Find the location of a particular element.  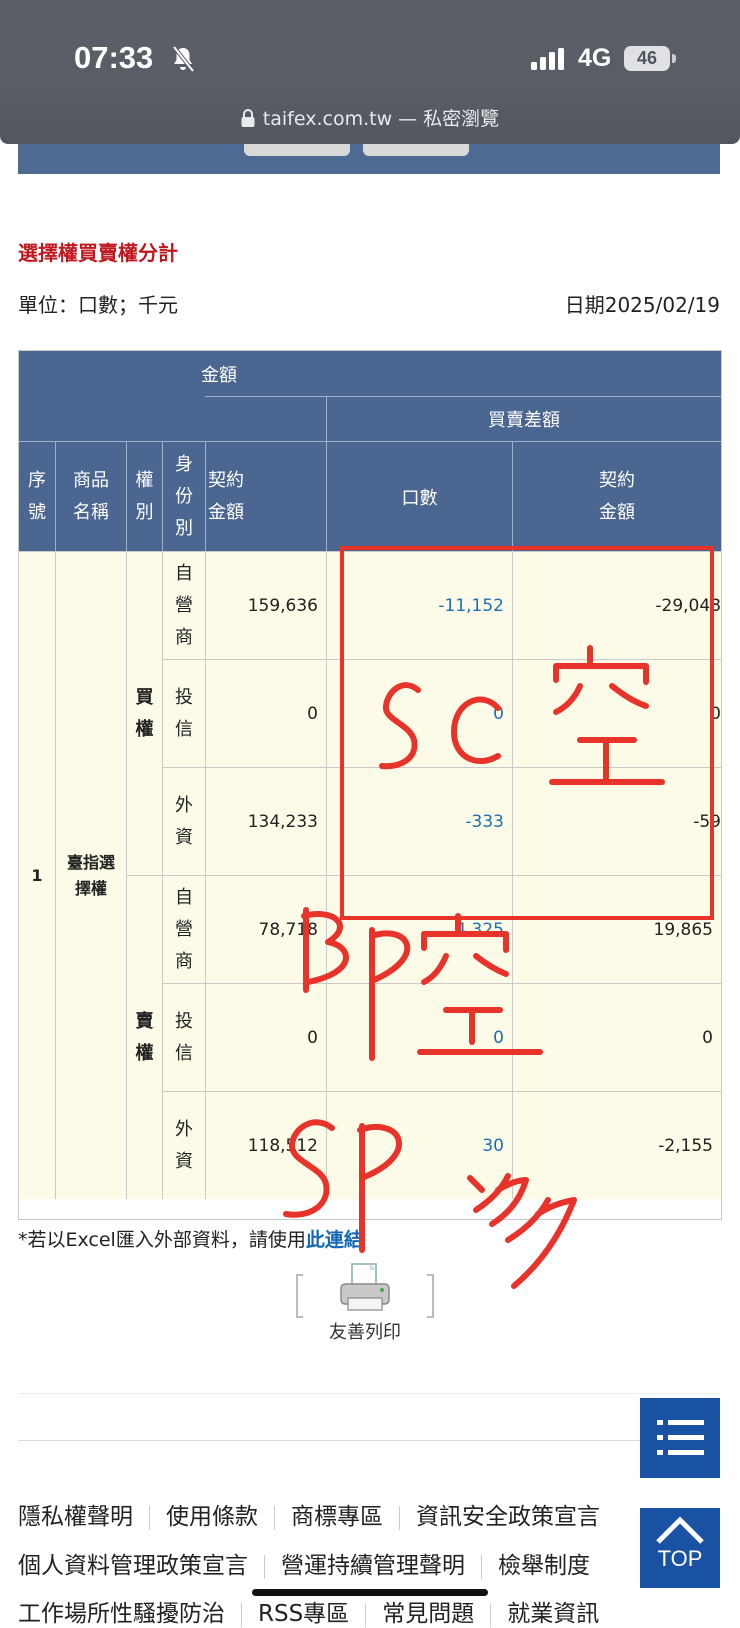

annotation-bp-short is located at coordinates (422, 984).